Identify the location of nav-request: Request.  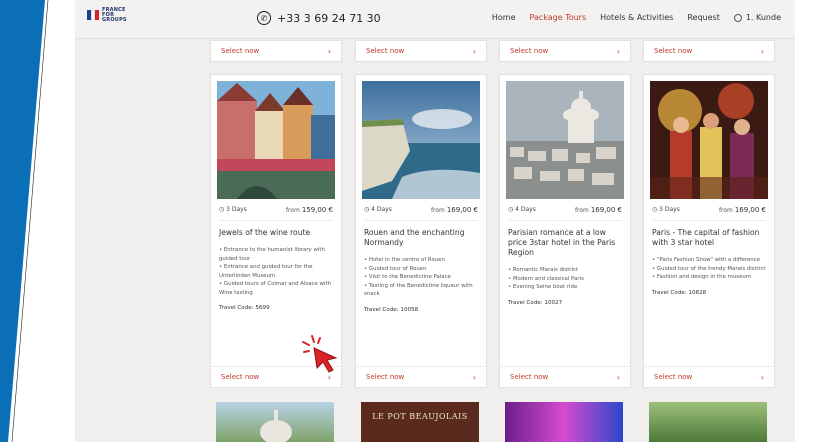
(703, 17).